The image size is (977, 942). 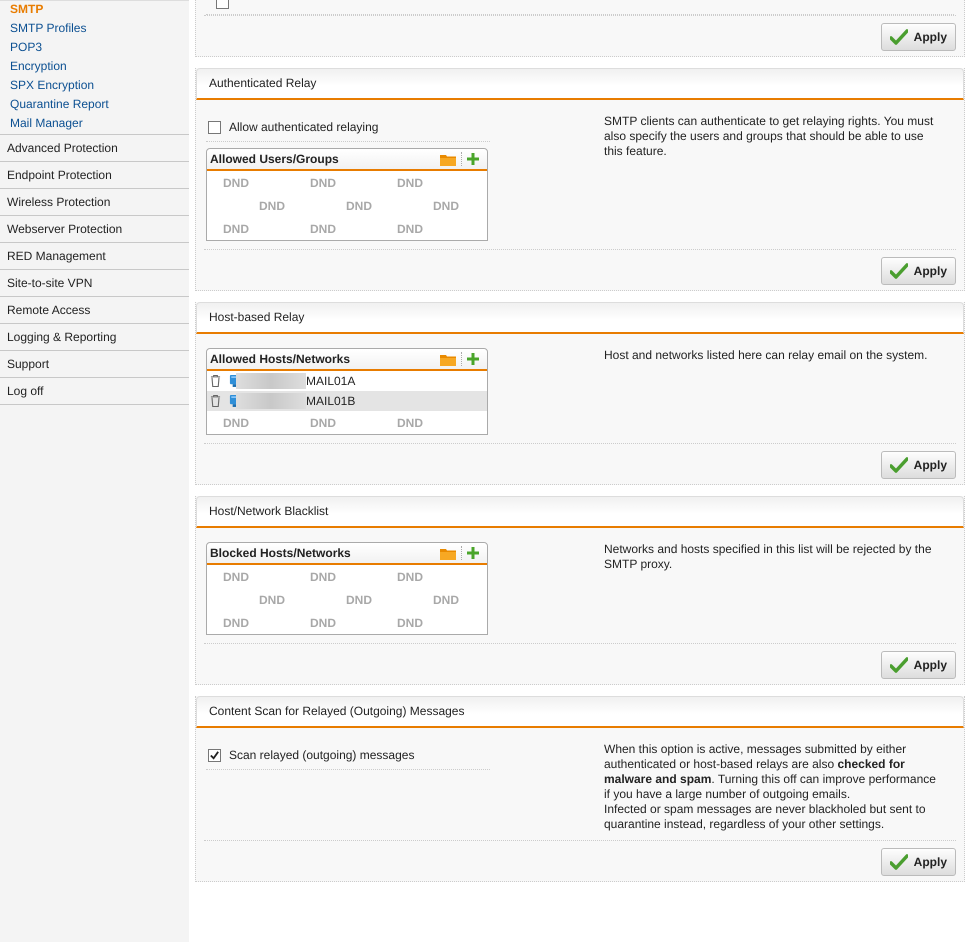 I want to click on sidebar-item: SPX Encryption, so click(x=94, y=86).